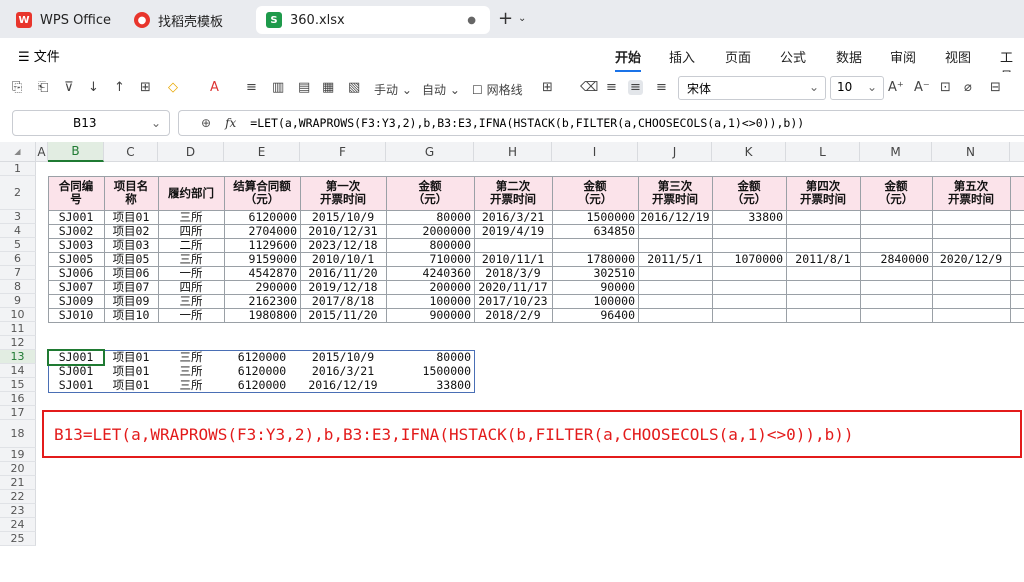 The height and width of the screenshot is (582, 1024). I want to click on row-header-5: 5, so click(18, 245).